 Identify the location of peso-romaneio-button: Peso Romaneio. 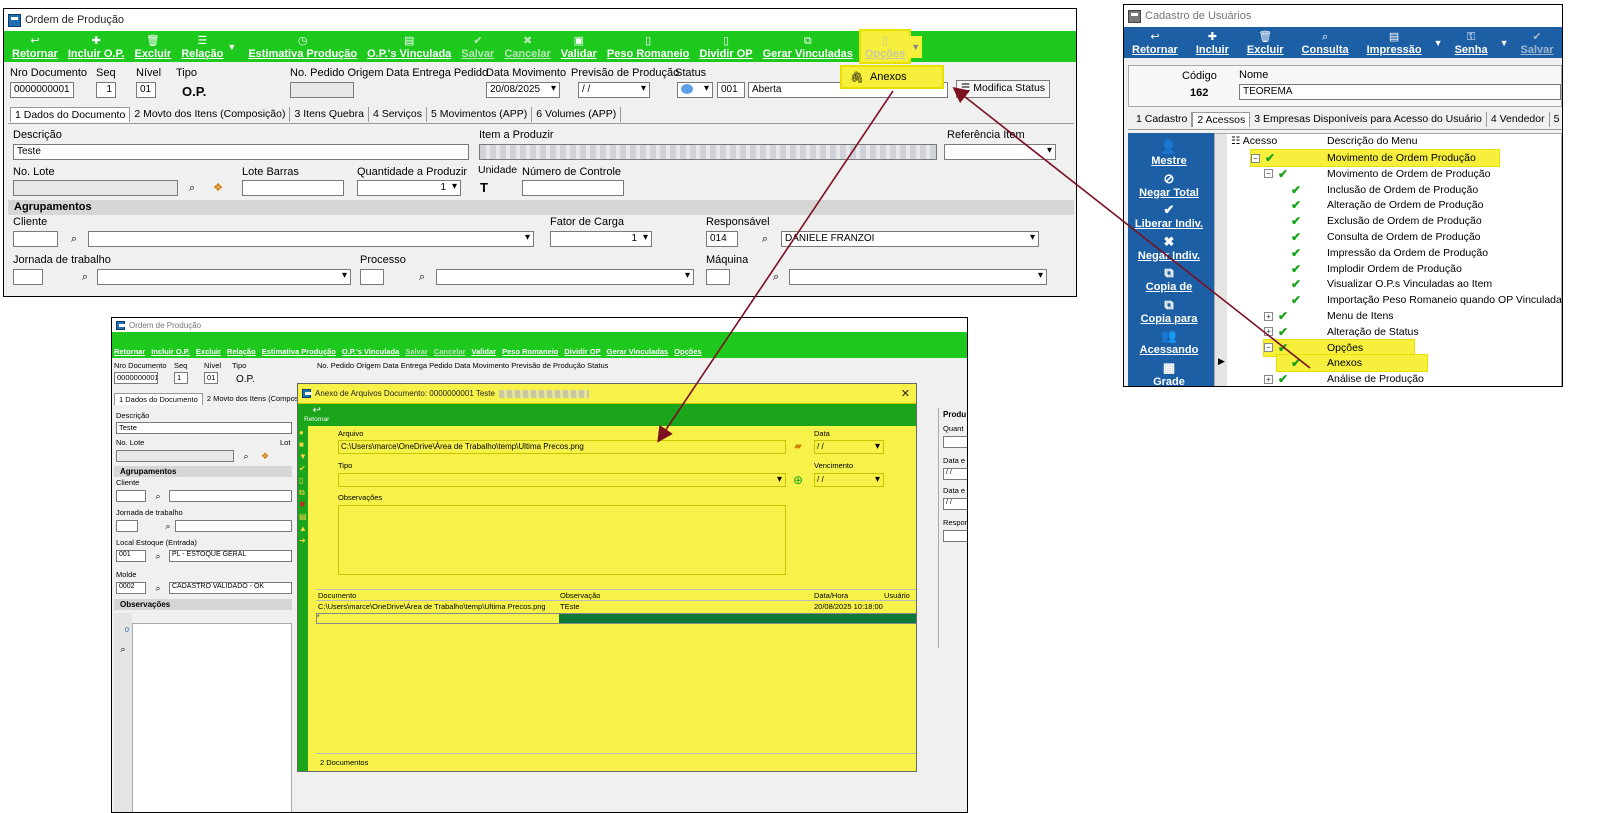
(530, 352).